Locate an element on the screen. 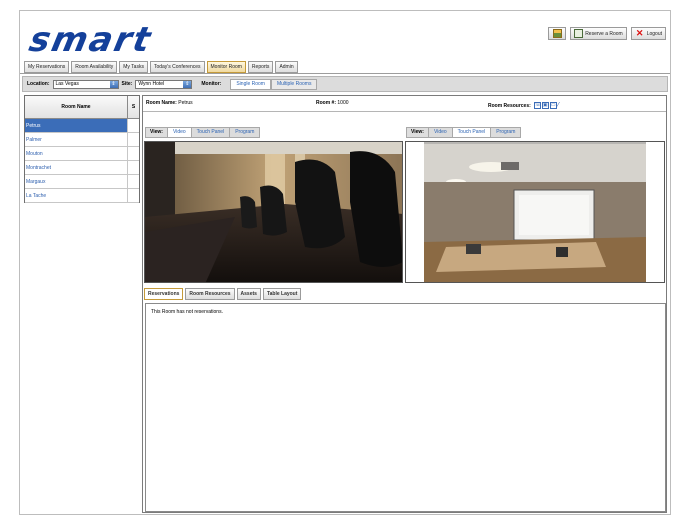 Image resolution: width=681 pixels, height=517 pixels. tab-table-layout: Table Layout is located at coordinates (282, 294).